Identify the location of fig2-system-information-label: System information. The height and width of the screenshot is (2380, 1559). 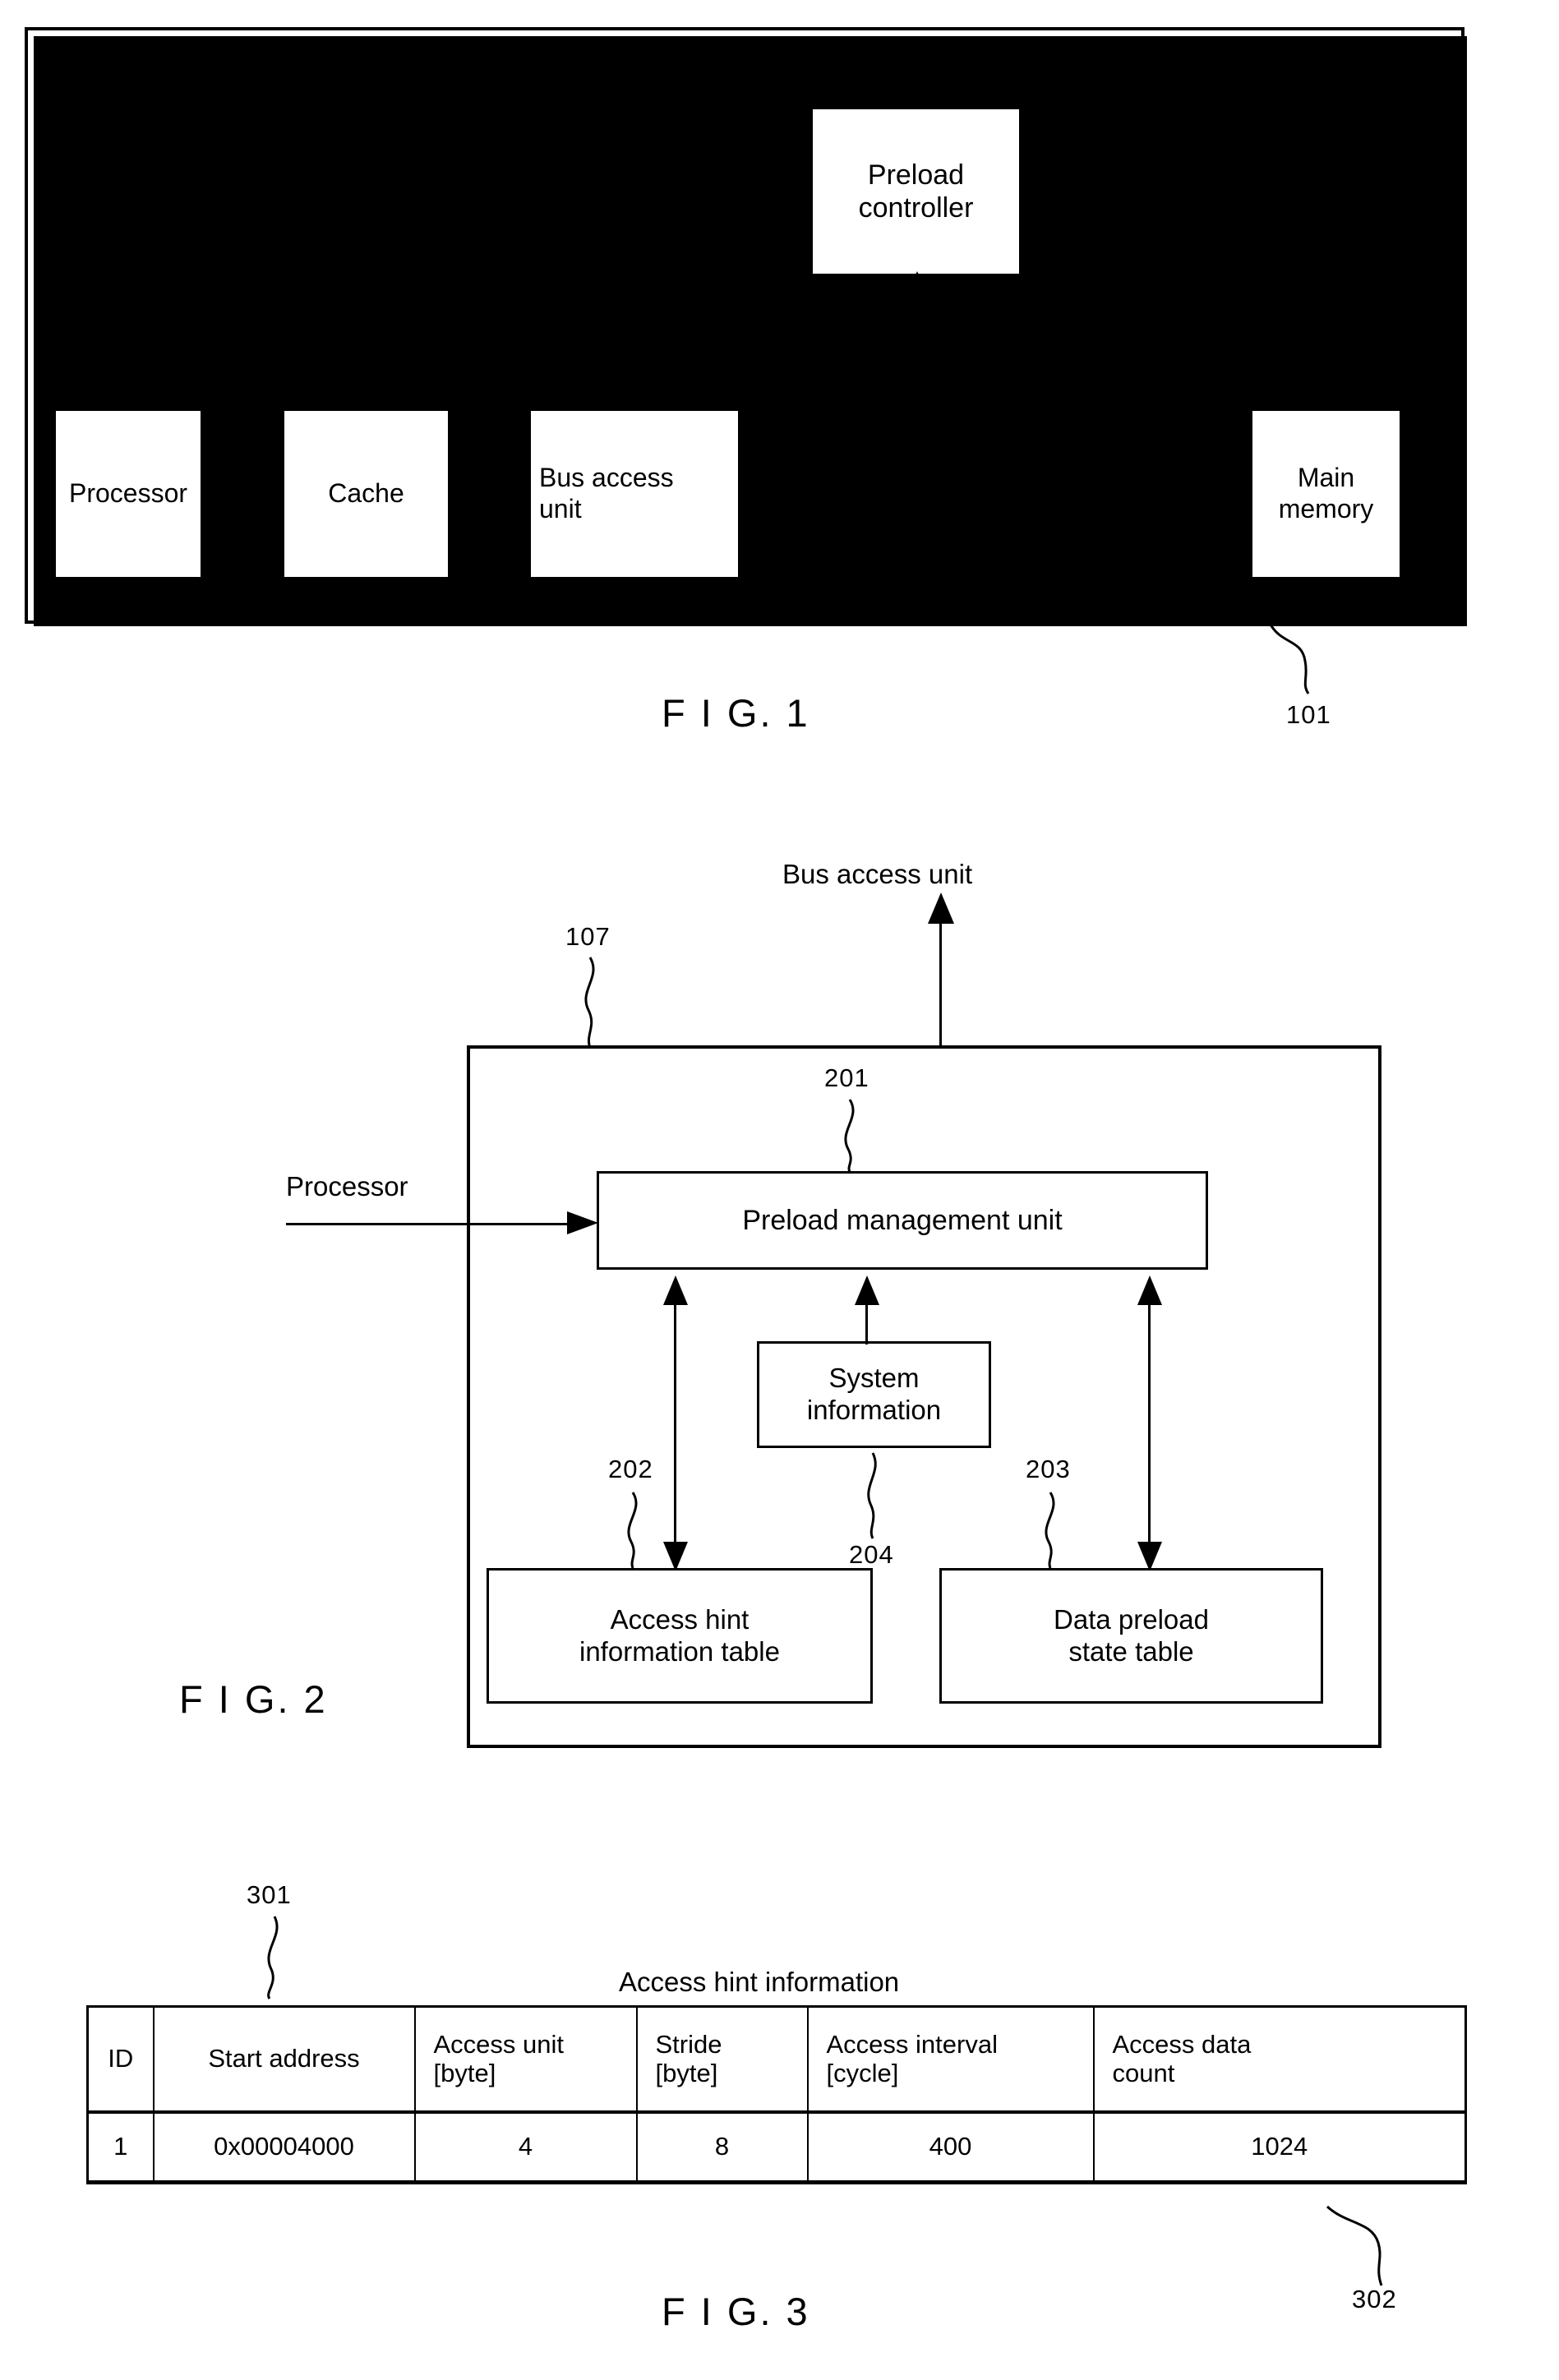
(874, 1394).